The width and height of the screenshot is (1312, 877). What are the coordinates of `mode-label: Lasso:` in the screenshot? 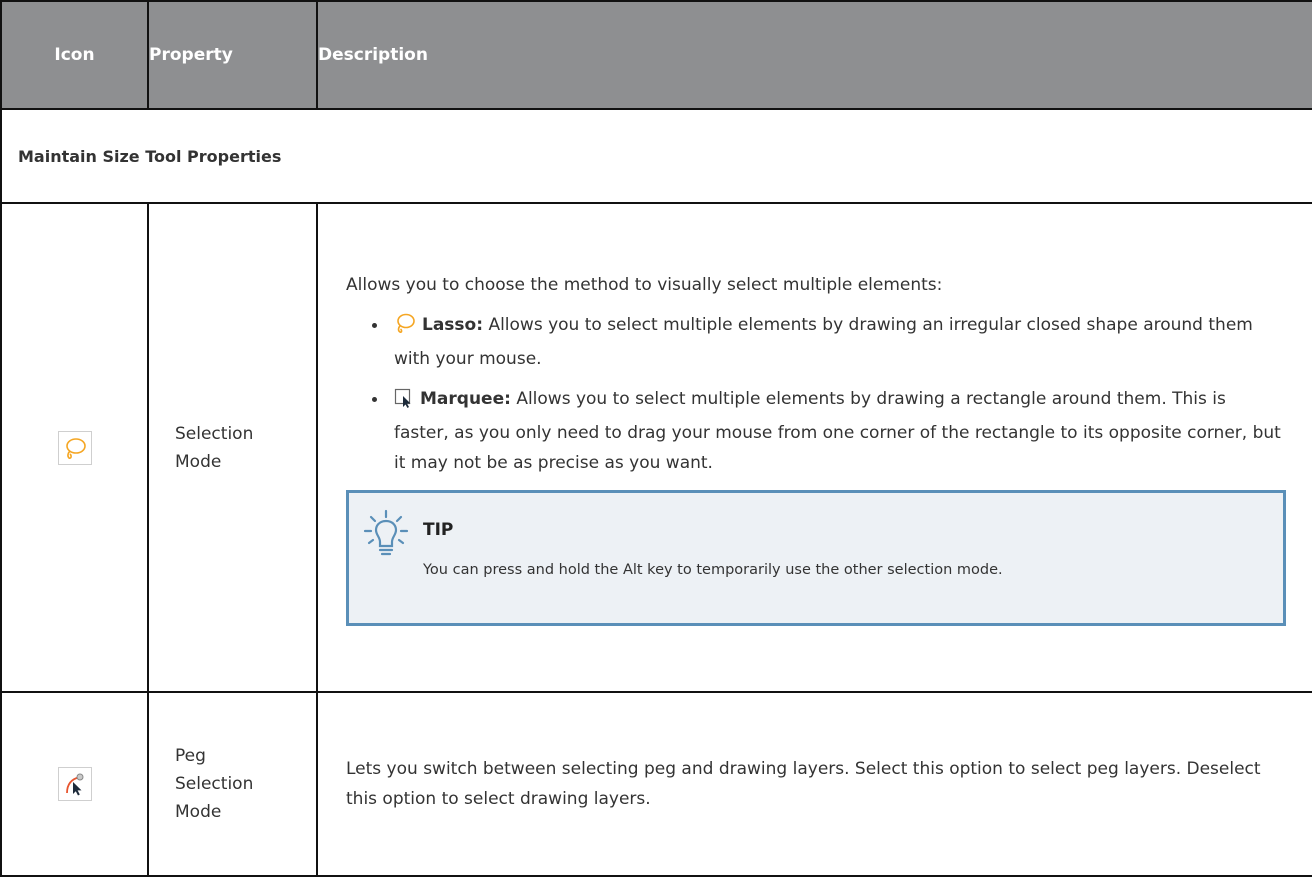 It's located at (453, 324).